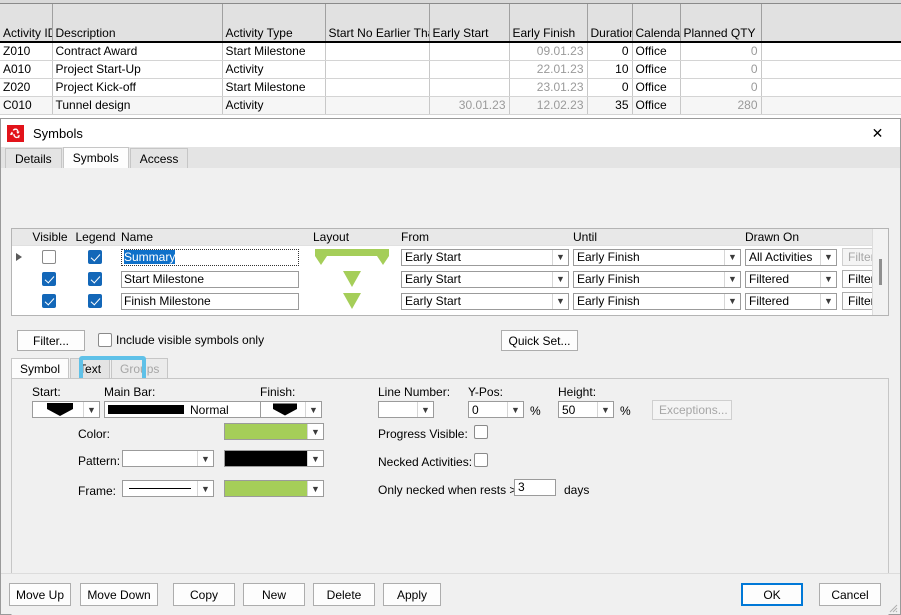 The image size is (901, 615). Describe the element at coordinates (95, 157) in the screenshot. I see `tab-symbols: Symbols` at that location.